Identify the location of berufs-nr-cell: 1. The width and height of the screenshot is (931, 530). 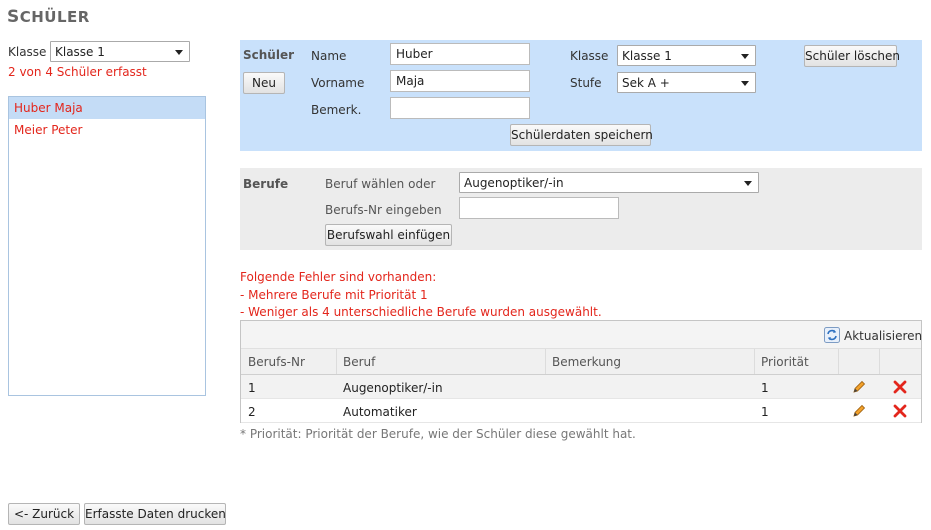
(252, 388).